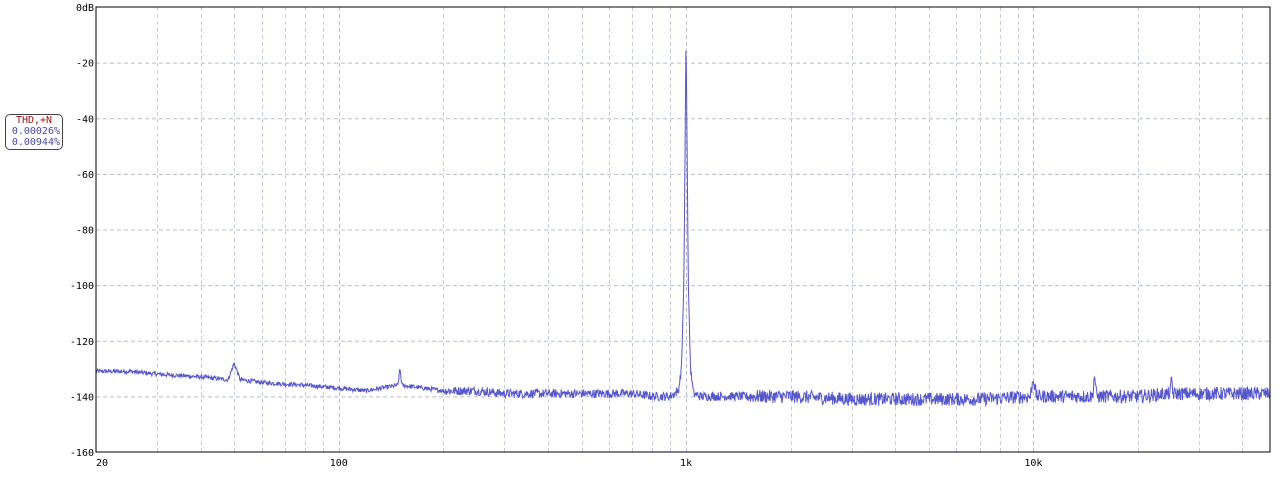 The height and width of the screenshot is (479, 1277). Describe the element at coordinates (35, 142) in the screenshot. I see `legend-thdn-value: 0.00944%` at that location.